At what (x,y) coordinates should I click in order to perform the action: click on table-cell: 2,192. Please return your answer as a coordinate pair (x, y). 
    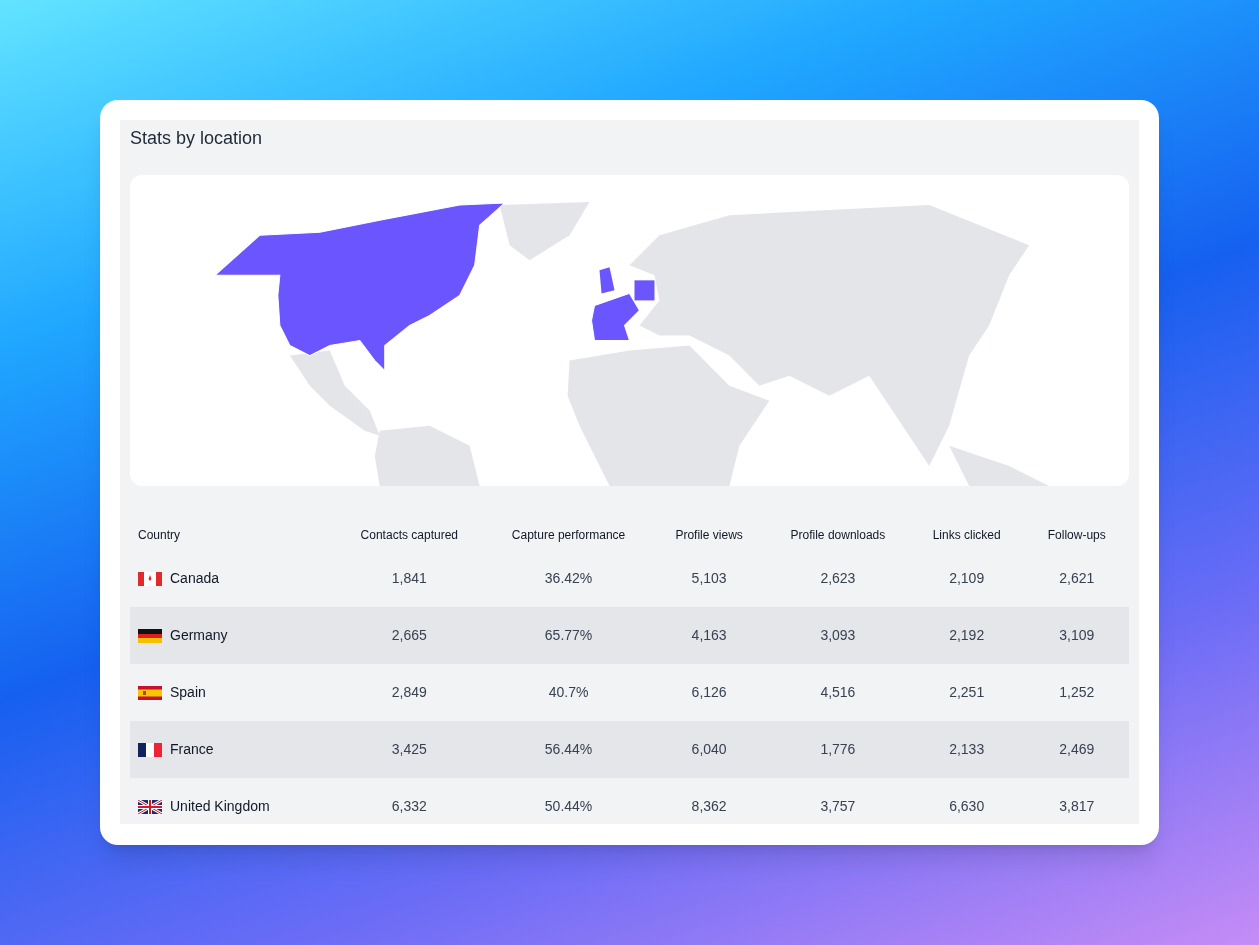
    Looking at the image, I should click on (967, 635).